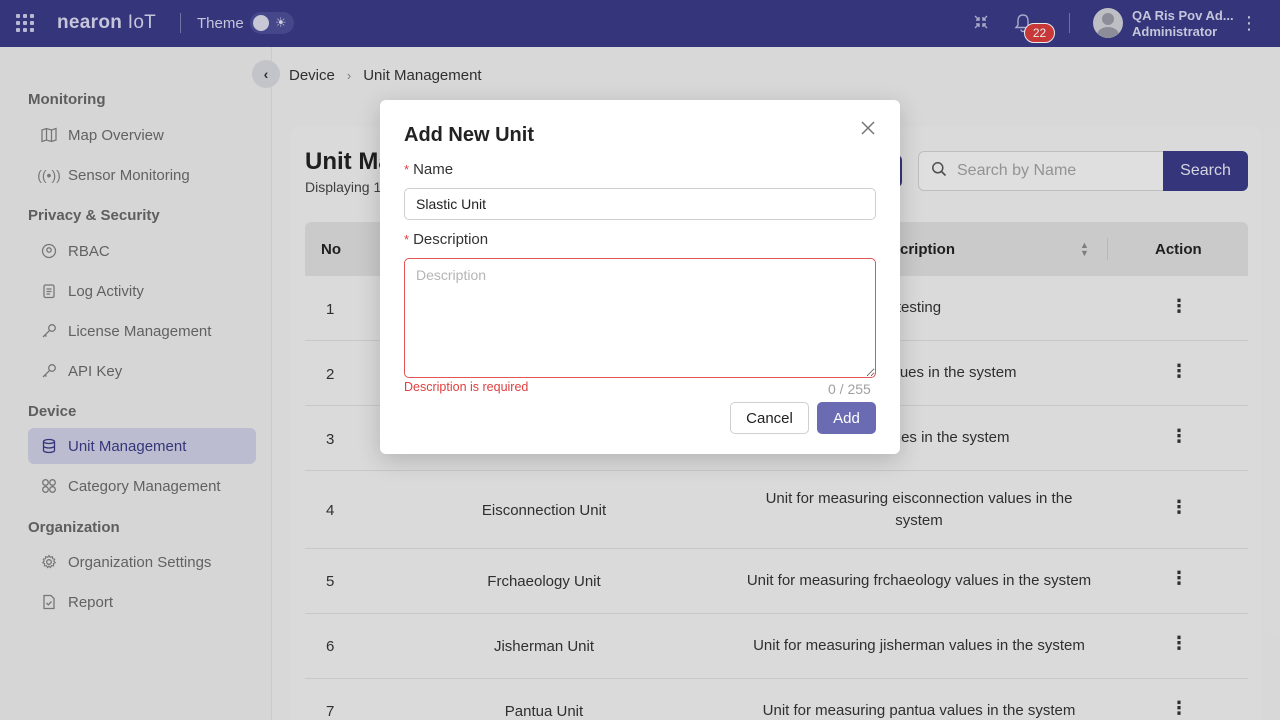 This screenshot has width=1280, height=720. What do you see at coordinates (868, 129) in the screenshot?
I see `close-icon` at bounding box center [868, 129].